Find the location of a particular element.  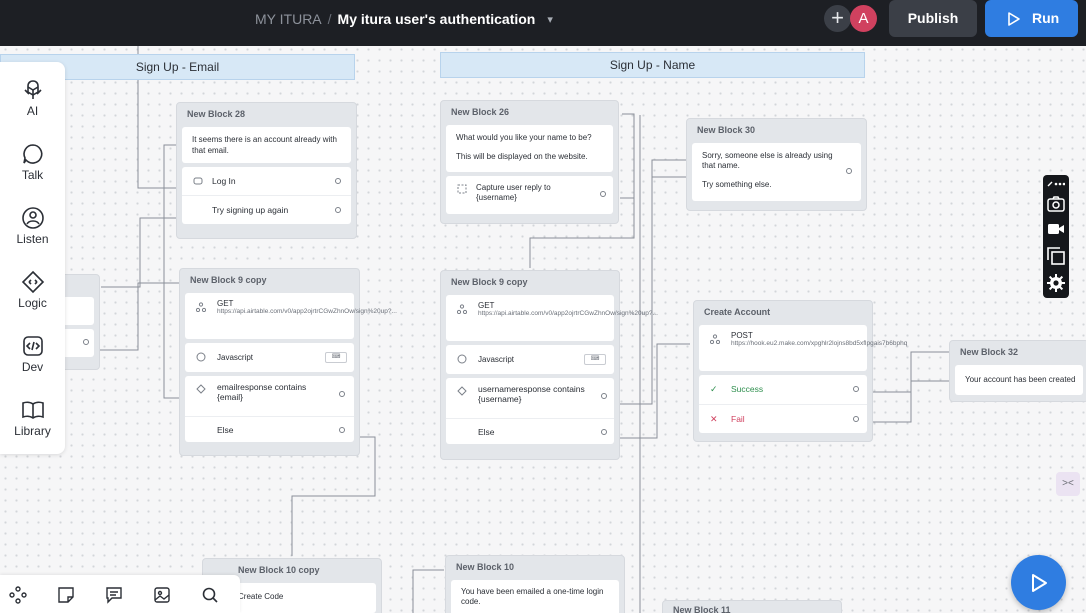

breadcrumb-project: MY ITURA is located at coordinates (288, 19).